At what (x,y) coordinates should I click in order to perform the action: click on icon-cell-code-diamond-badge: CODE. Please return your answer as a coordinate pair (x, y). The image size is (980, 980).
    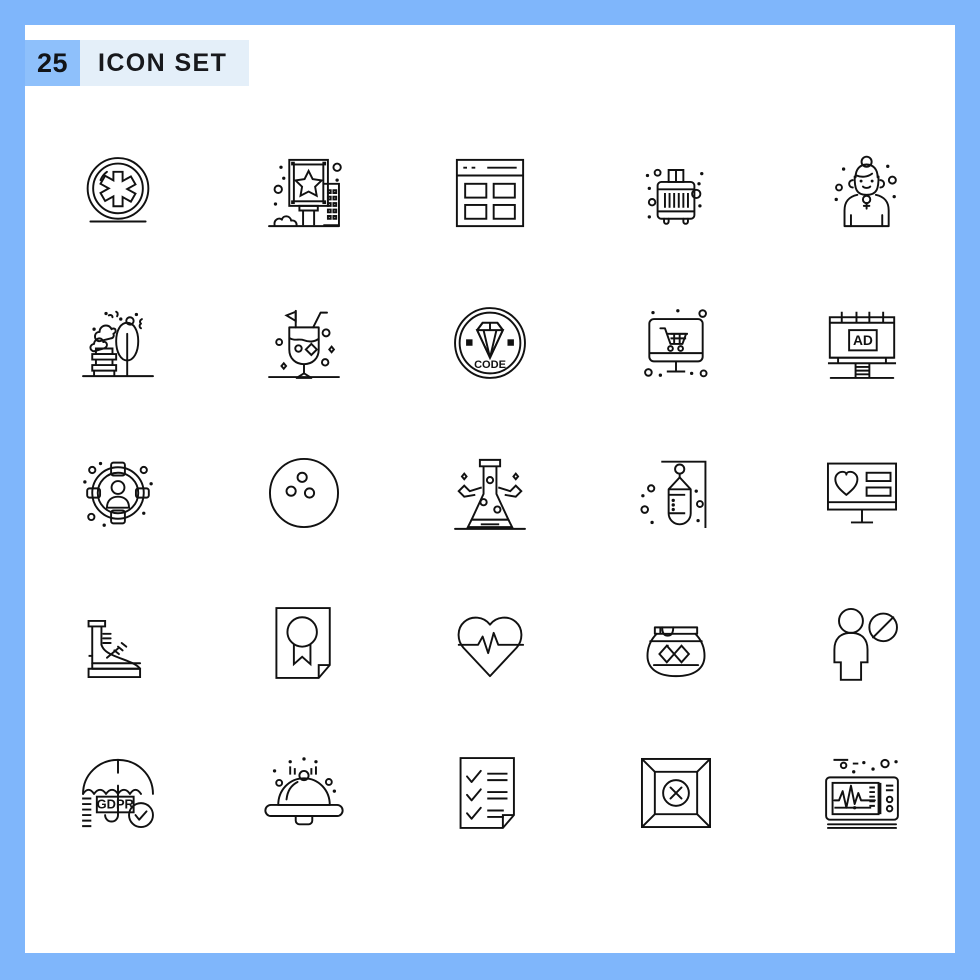
    Looking at the image, I should click on (490, 343).